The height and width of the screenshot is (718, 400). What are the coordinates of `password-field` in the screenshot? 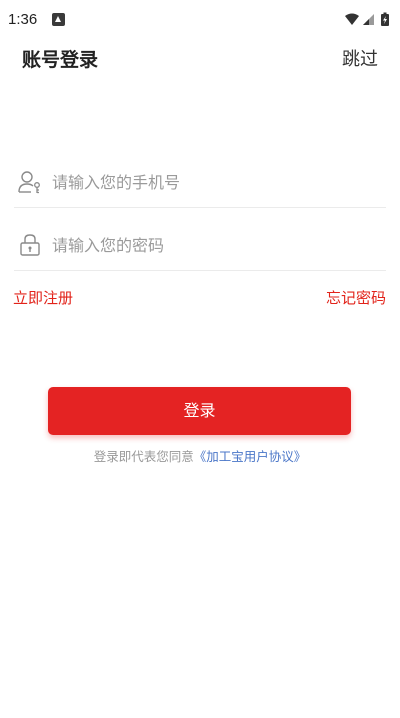 It's located at (200, 245).